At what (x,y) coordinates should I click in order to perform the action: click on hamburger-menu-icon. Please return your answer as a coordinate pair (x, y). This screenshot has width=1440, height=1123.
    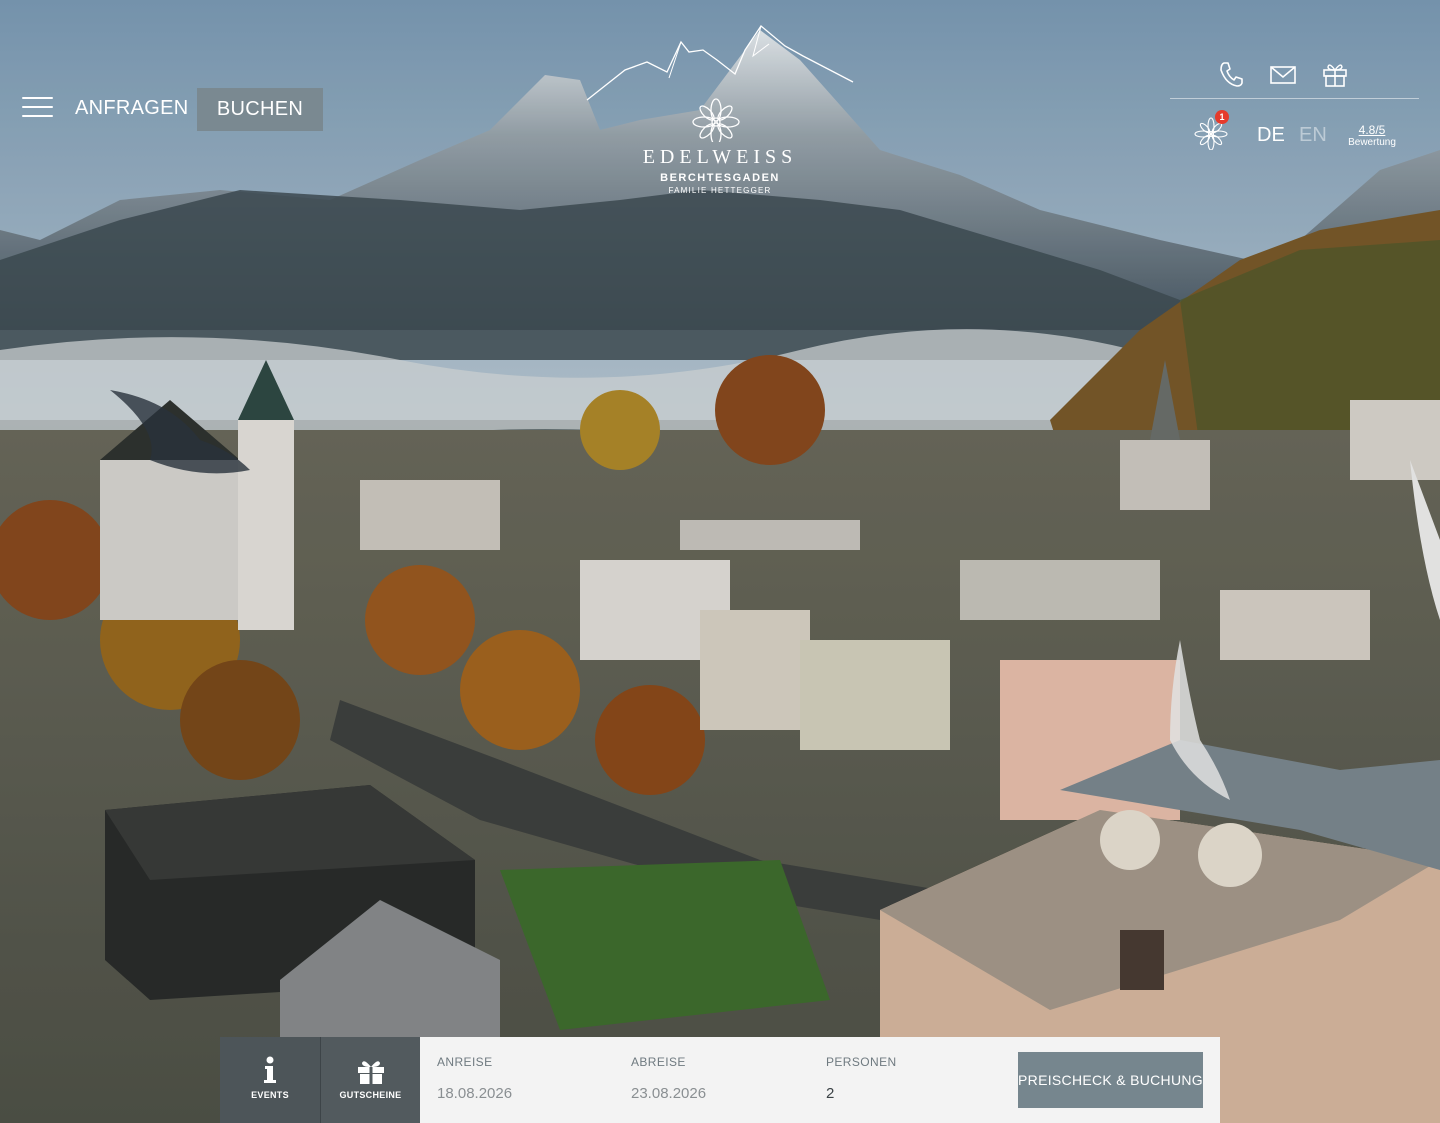
    Looking at the image, I should click on (37, 108).